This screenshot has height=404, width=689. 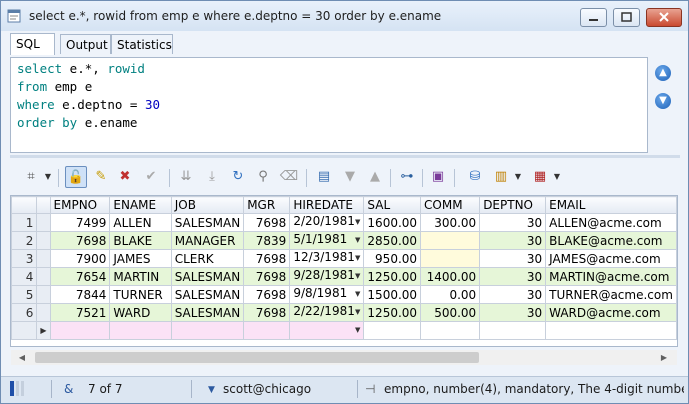 What do you see at coordinates (392, 312) in the screenshot?
I see `cell-sal: 1250.00` at bounding box center [392, 312].